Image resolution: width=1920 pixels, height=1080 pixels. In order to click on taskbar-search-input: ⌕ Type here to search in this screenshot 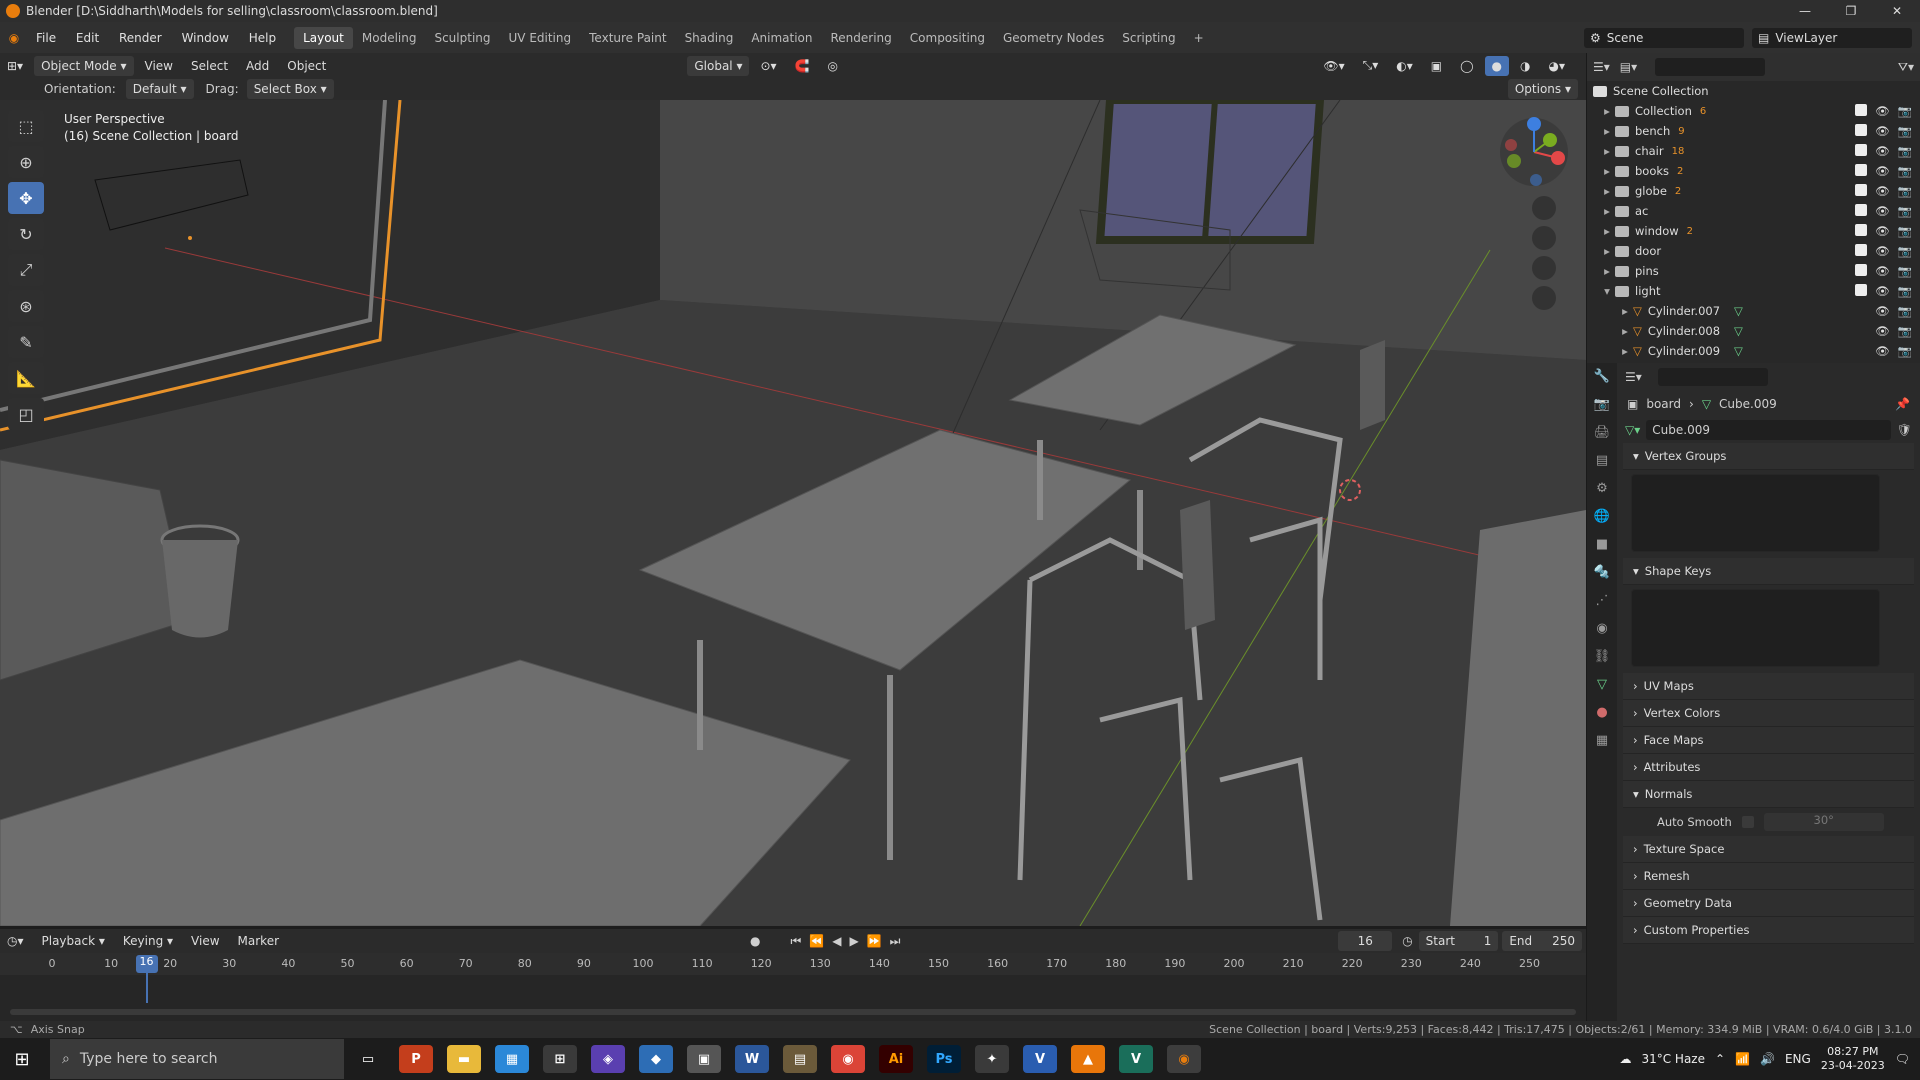, I will do `click(197, 1059)`.